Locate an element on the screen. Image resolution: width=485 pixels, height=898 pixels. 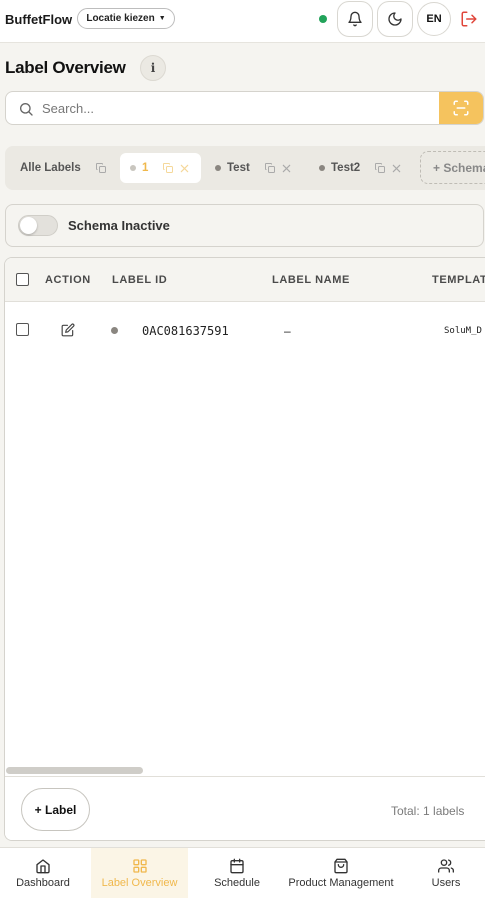
tab-schema-1: 1 is located at coordinates (160, 168).